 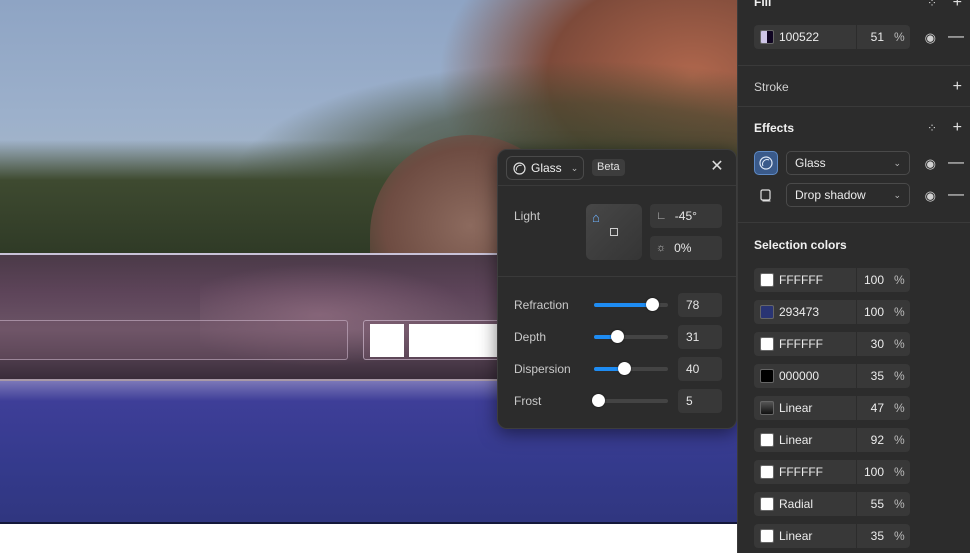 I want to click on styles-grid-icon: ⁘, so click(x=932, y=5).